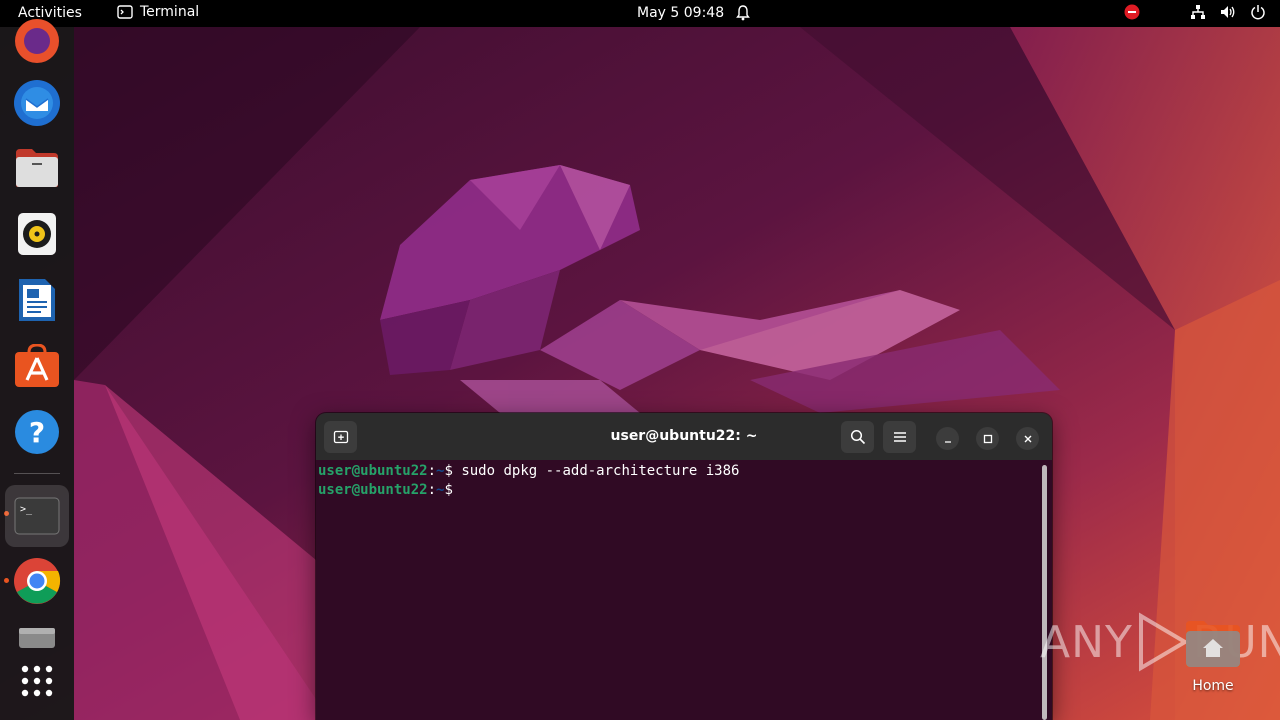 The width and height of the screenshot is (1280, 720). What do you see at coordinates (1258, 12) in the screenshot?
I see `power-icon` at bounding box center [1258, 12].